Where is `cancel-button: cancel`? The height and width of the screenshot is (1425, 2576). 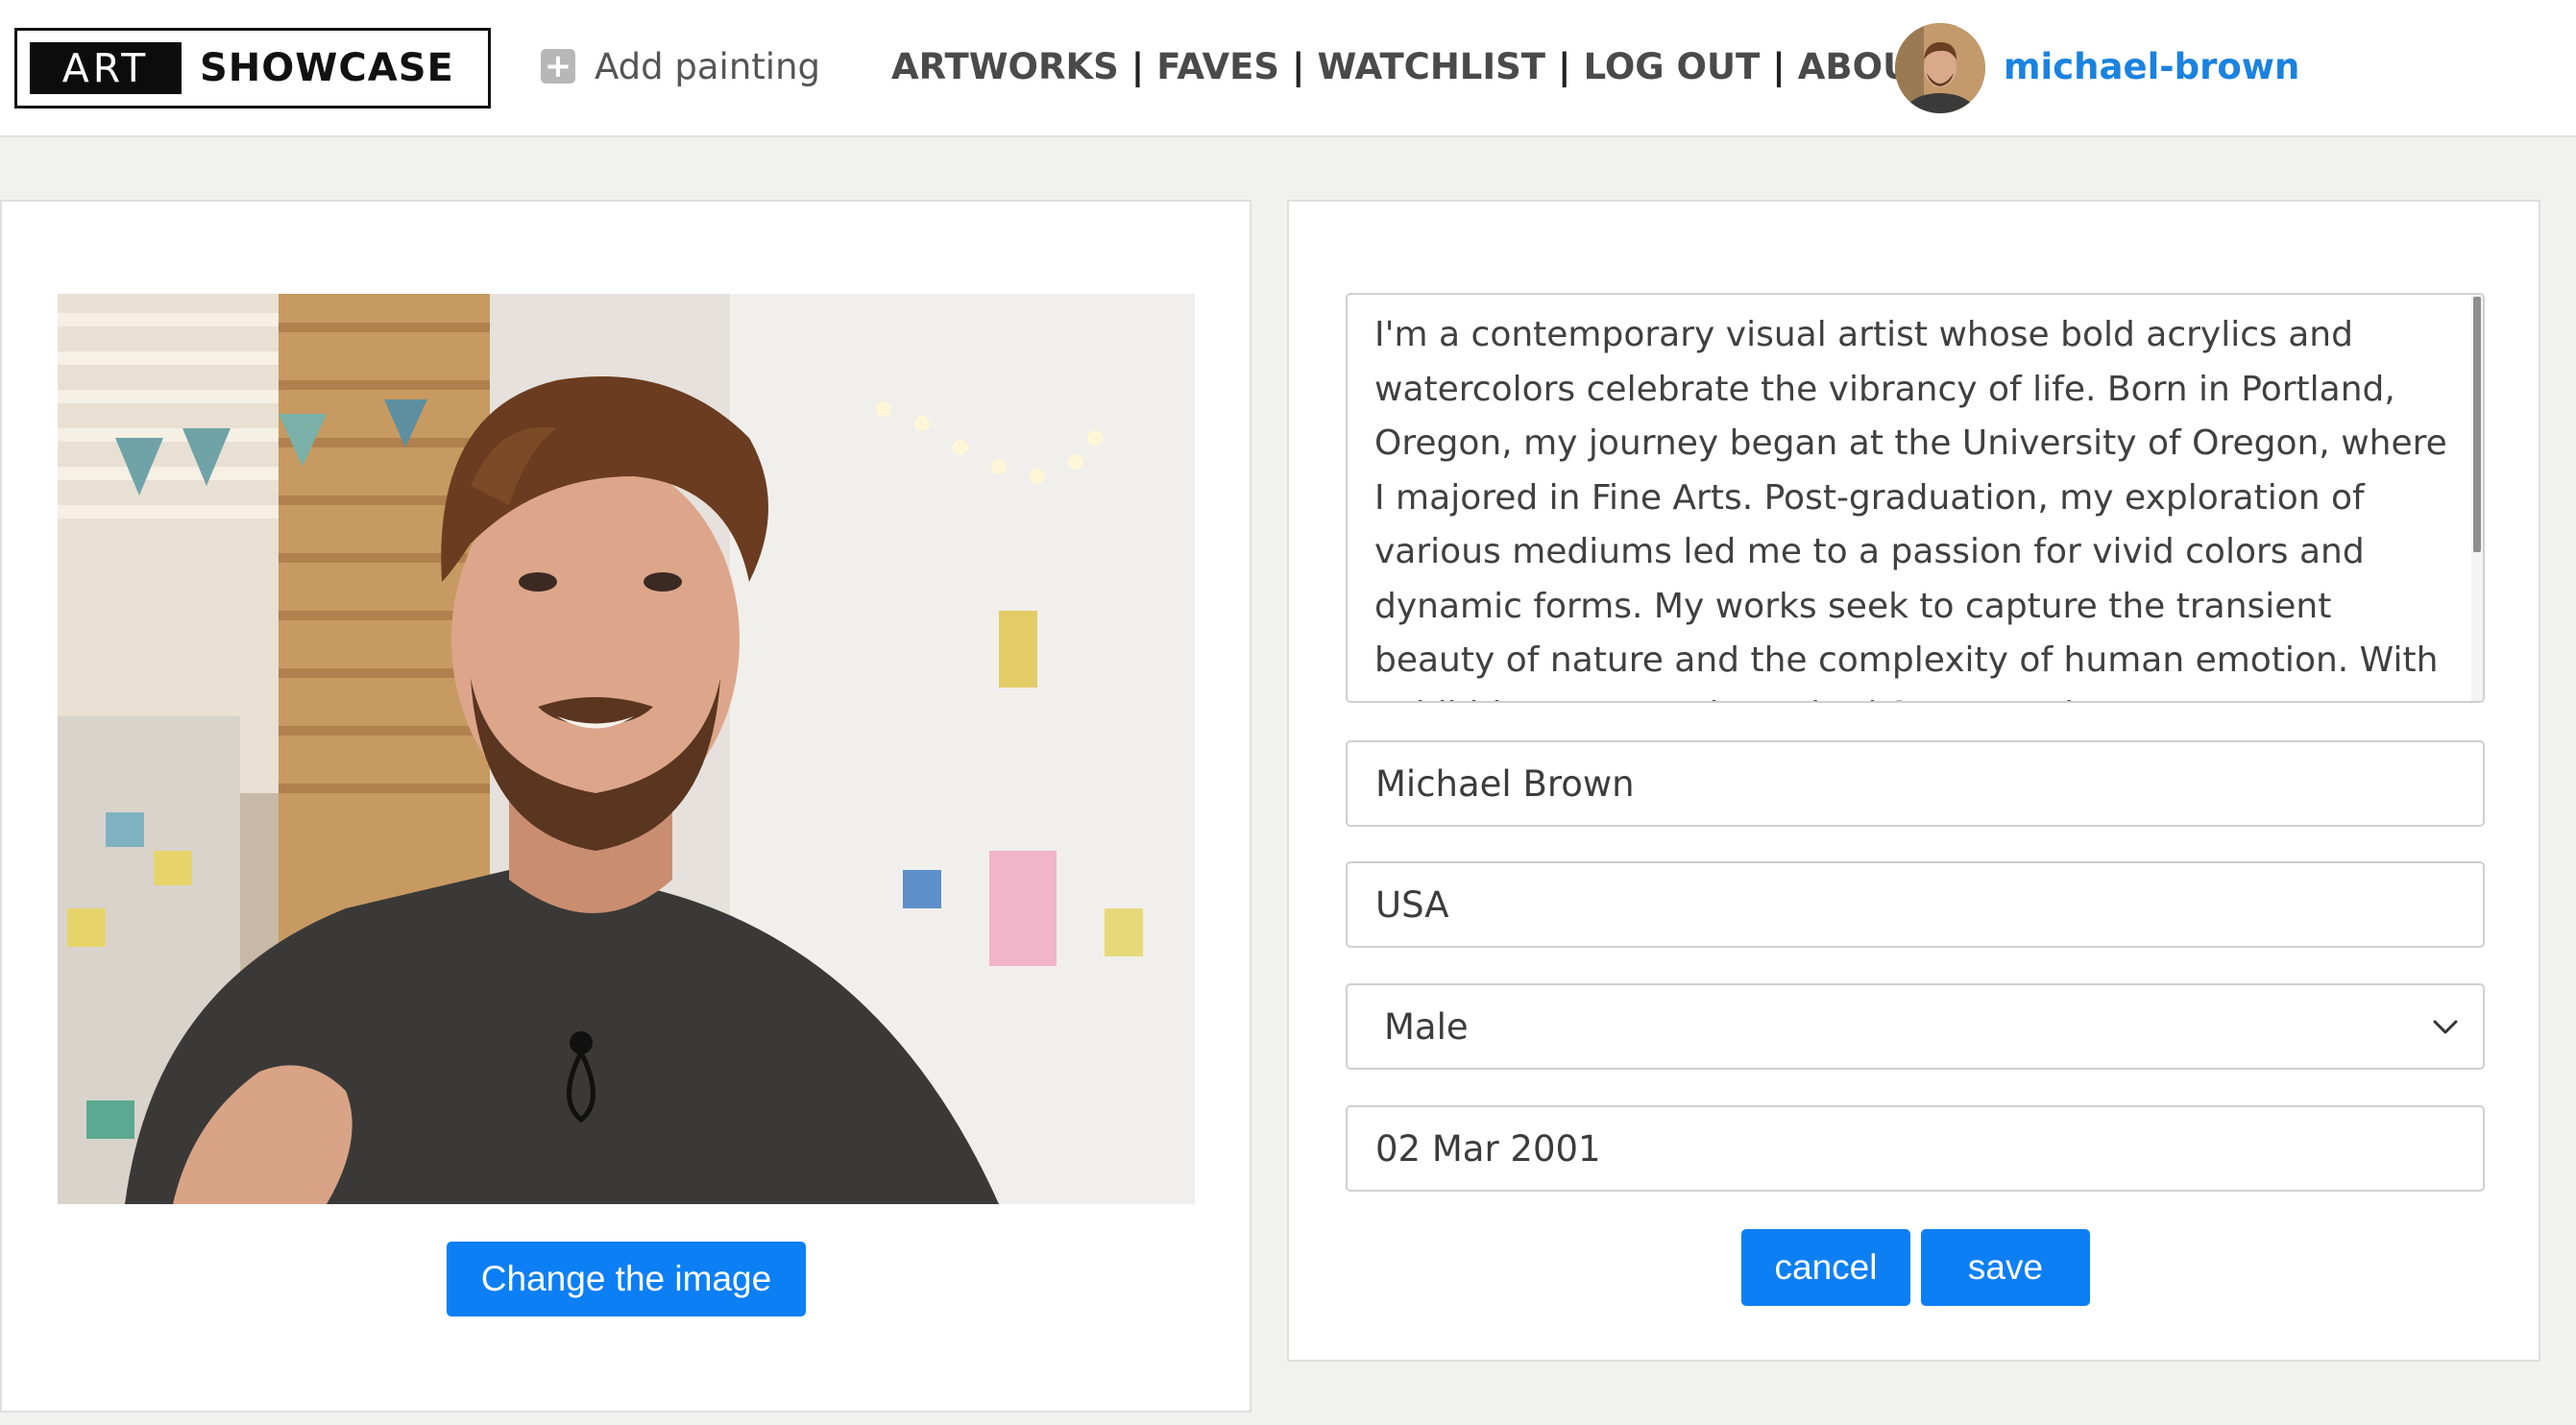
cancel-button: cancel is located at coordinates (1825, 1267).